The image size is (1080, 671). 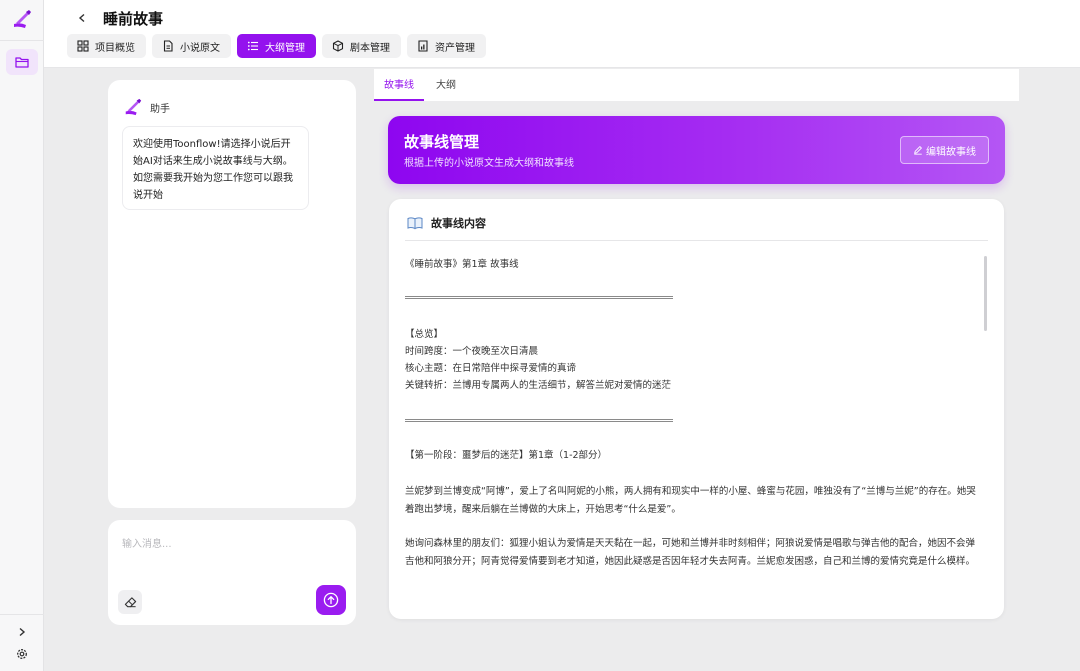 I want to click on assistant-name: 助手, so click(x=160, y=109).